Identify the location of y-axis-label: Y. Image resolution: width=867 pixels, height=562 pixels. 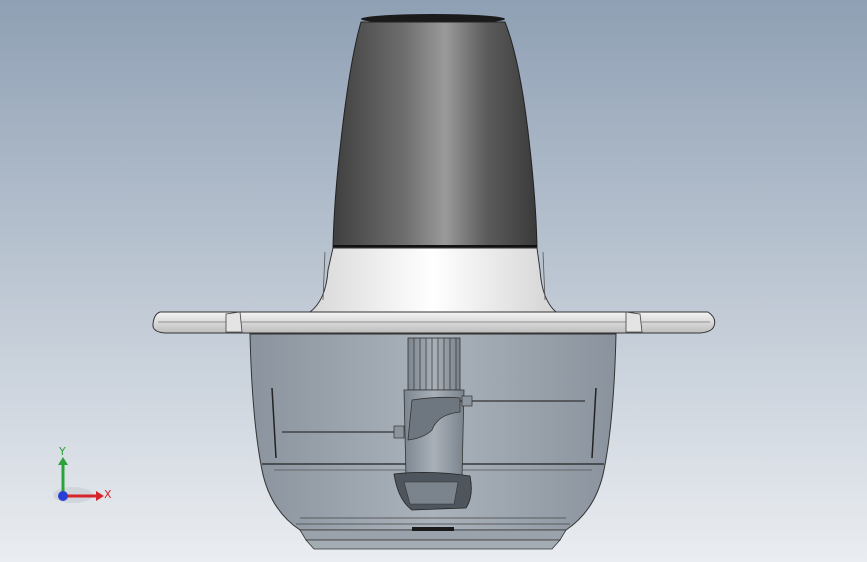
(62, 451).